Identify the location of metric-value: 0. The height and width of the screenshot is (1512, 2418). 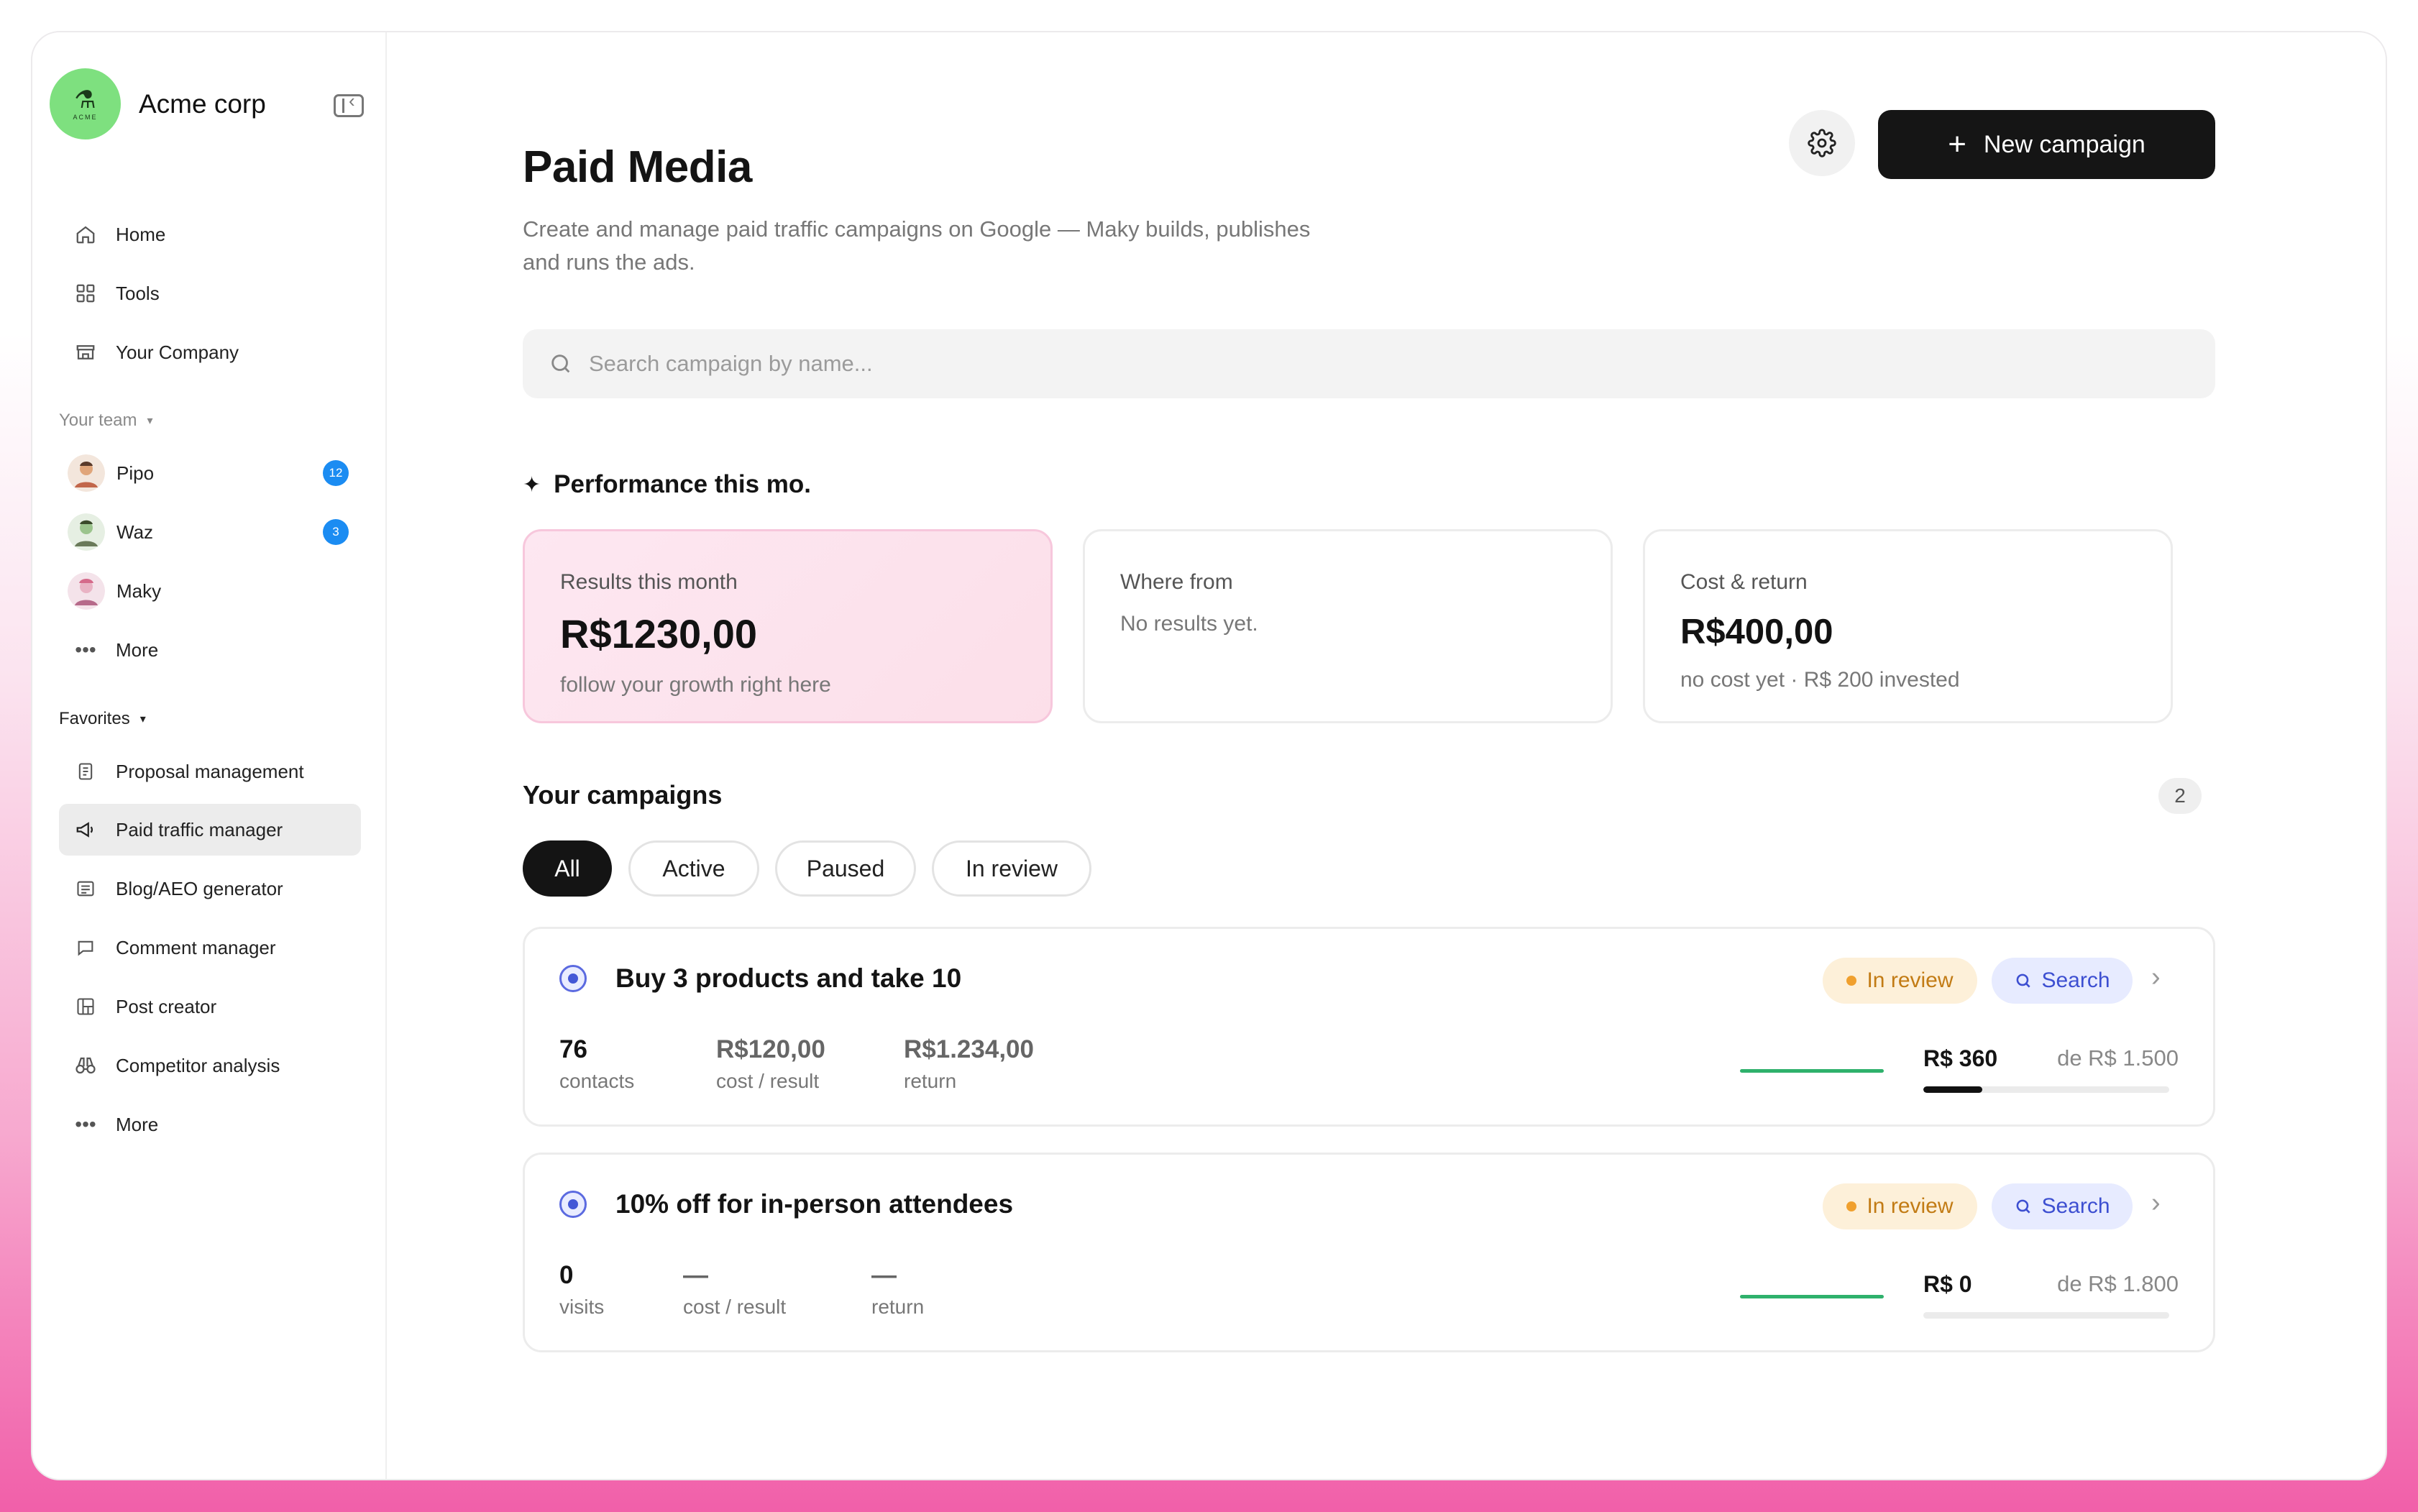
(566, 1275).